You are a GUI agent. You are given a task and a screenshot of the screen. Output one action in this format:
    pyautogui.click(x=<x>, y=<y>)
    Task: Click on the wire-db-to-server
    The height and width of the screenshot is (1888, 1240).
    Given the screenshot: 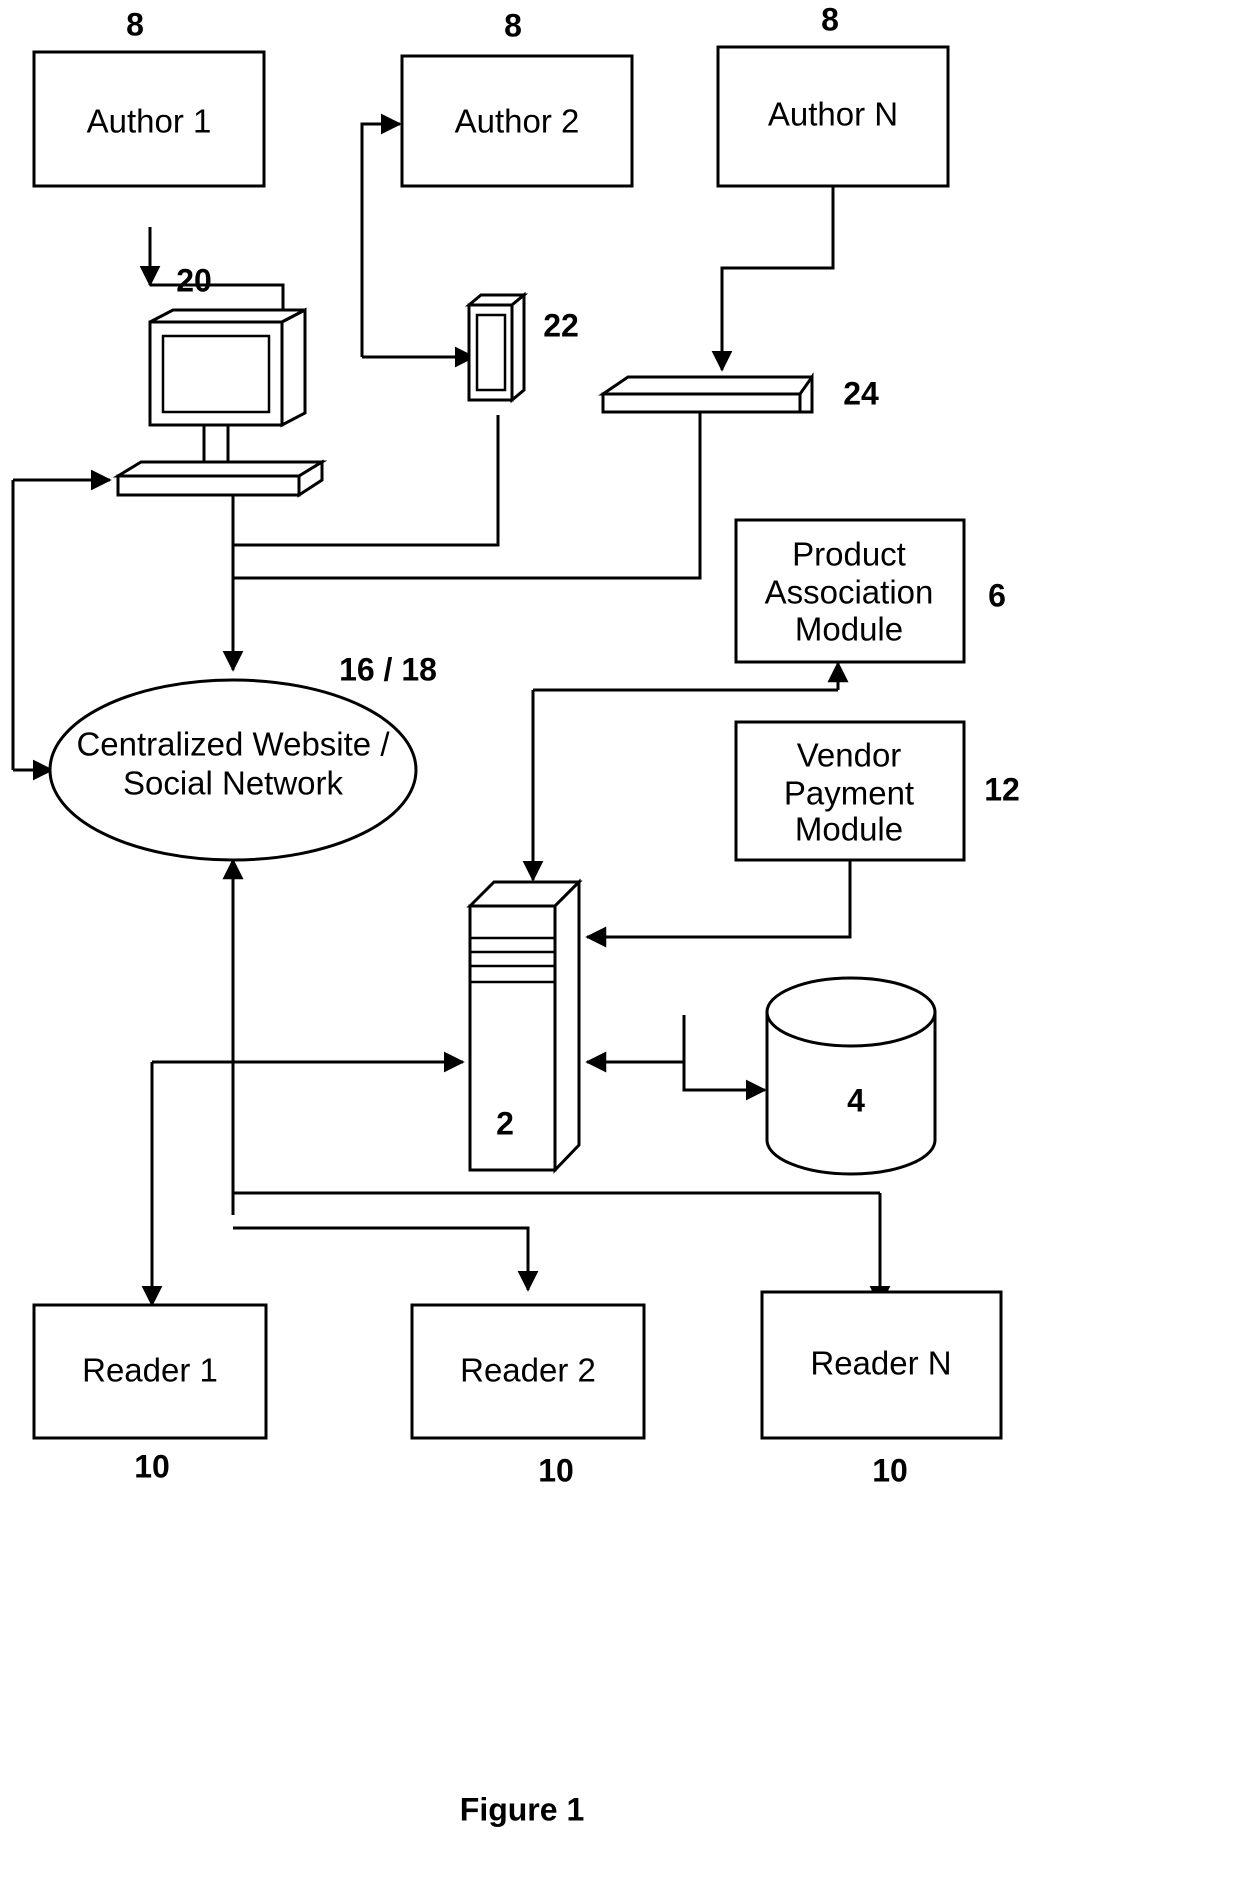 What is the action you would take?
    pyautogui.click(x=635, y=1044)
    